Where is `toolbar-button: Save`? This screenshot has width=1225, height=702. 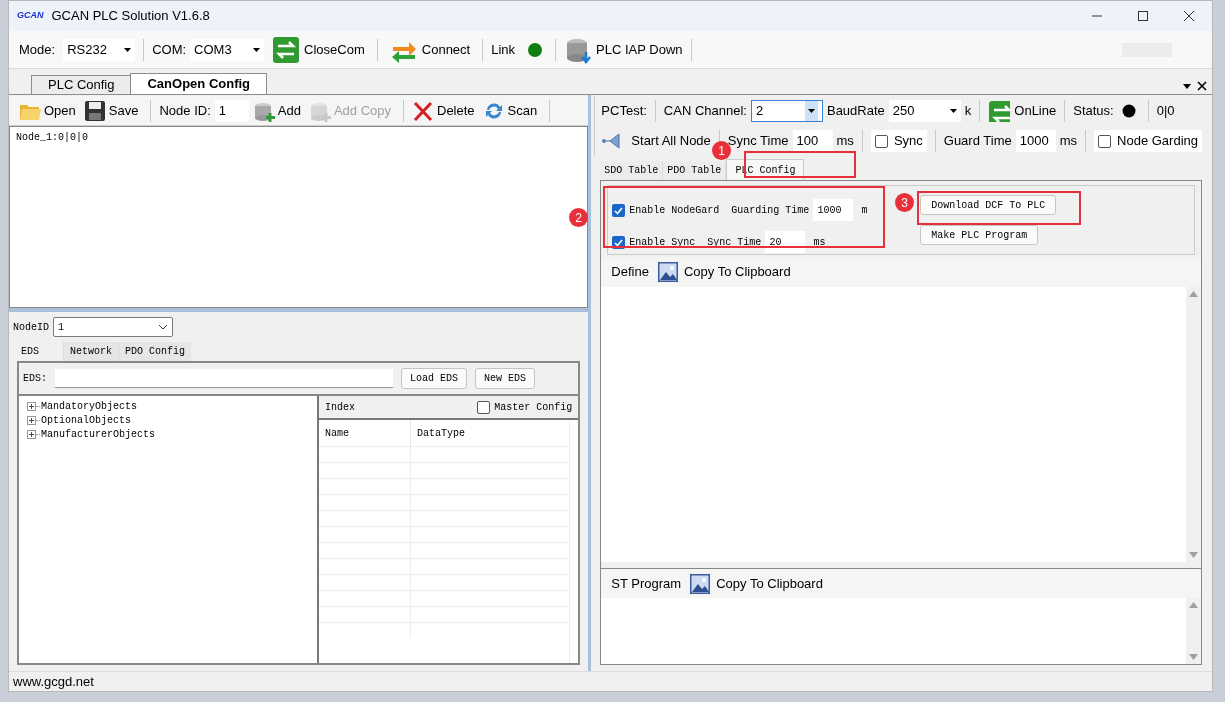
toolbar-button: Save is located at coordinates (123, 110).